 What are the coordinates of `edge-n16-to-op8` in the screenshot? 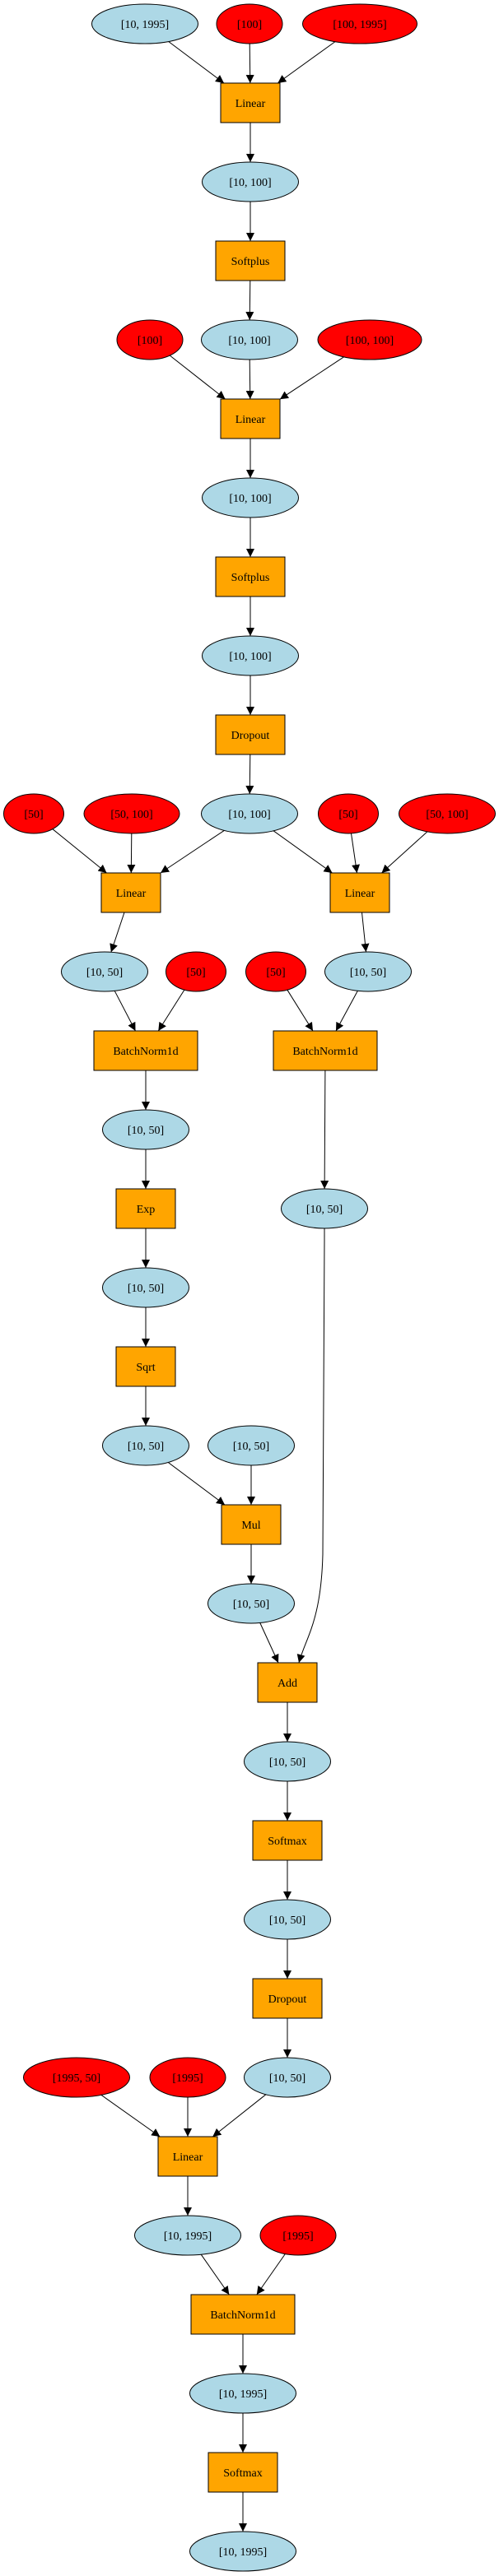 It's located at (171, 1011).